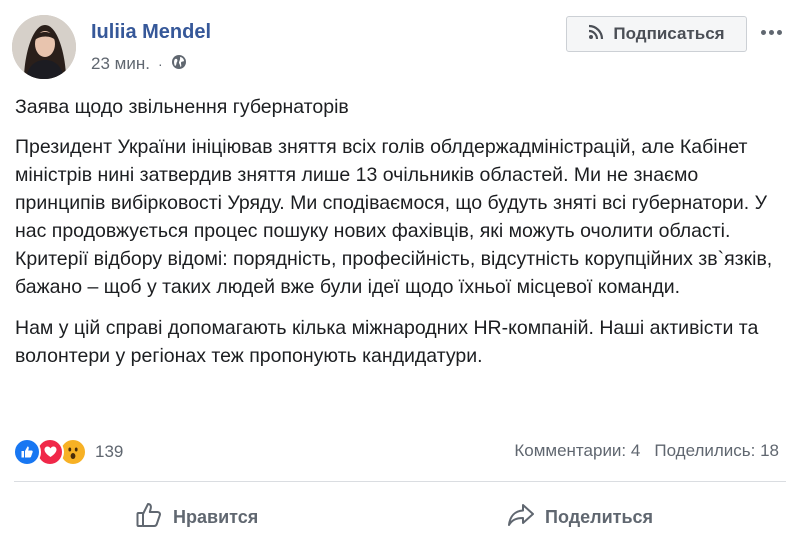 This screenshot has height=550, width=800. Describe the element at coordinates (151, 32) in the screenshot. I see `author-name: Iuliia Mendel` at that location.